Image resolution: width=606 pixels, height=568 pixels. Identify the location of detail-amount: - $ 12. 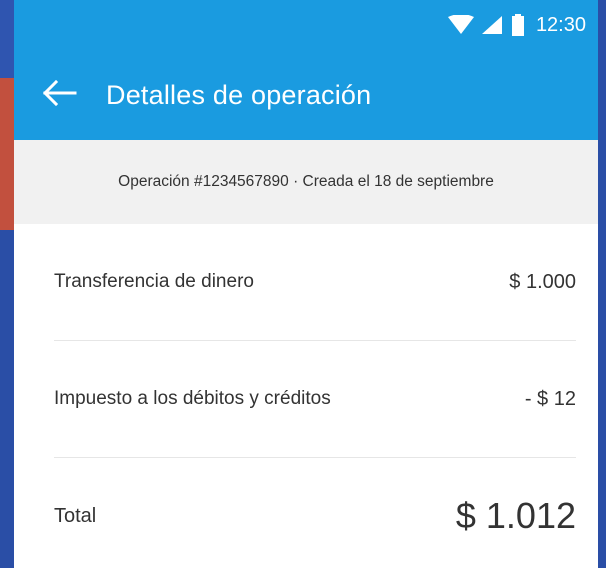
(550, 398).